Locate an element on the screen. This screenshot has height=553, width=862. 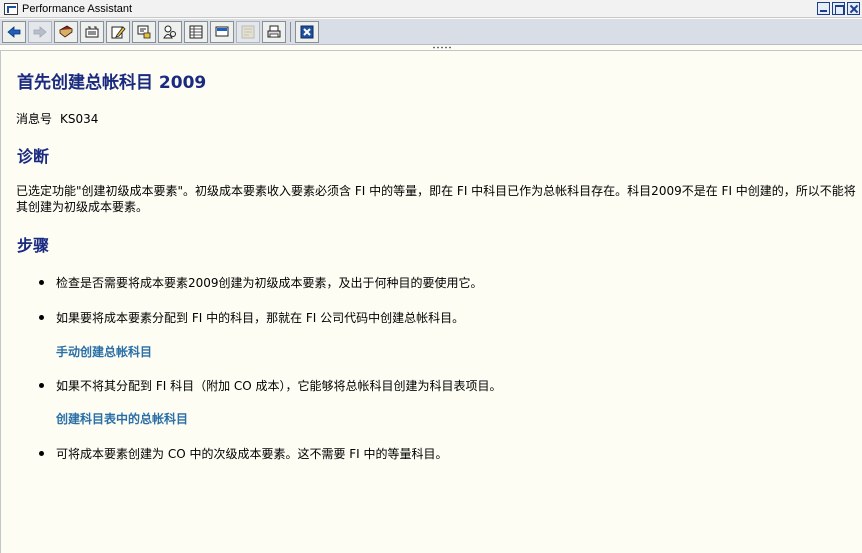
list-item: 检查是否需要将成本要素2009创建为初级成本要素，及出于何种目的要使用它。 is located at coordinates (261, 282).